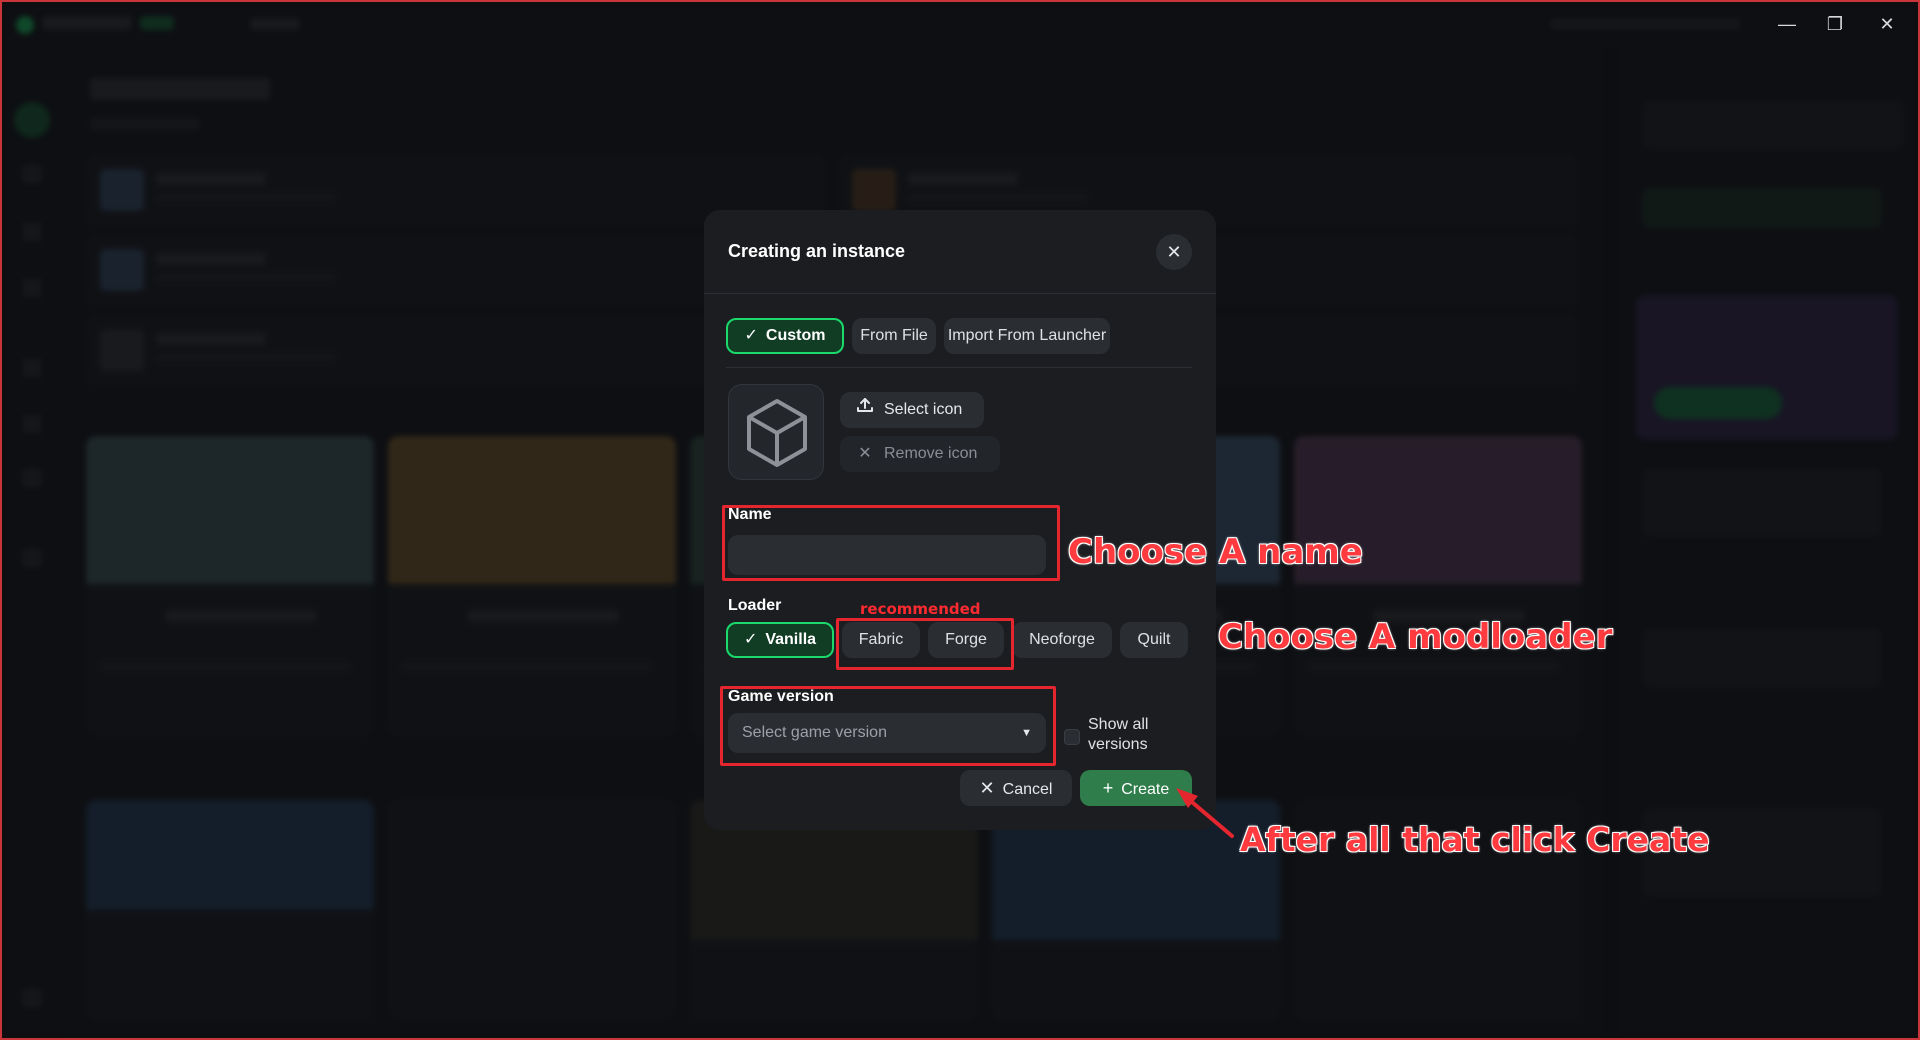  I want to click on source-tabs: ✓ Custom From File Import From Launcher, so click(959, 343).